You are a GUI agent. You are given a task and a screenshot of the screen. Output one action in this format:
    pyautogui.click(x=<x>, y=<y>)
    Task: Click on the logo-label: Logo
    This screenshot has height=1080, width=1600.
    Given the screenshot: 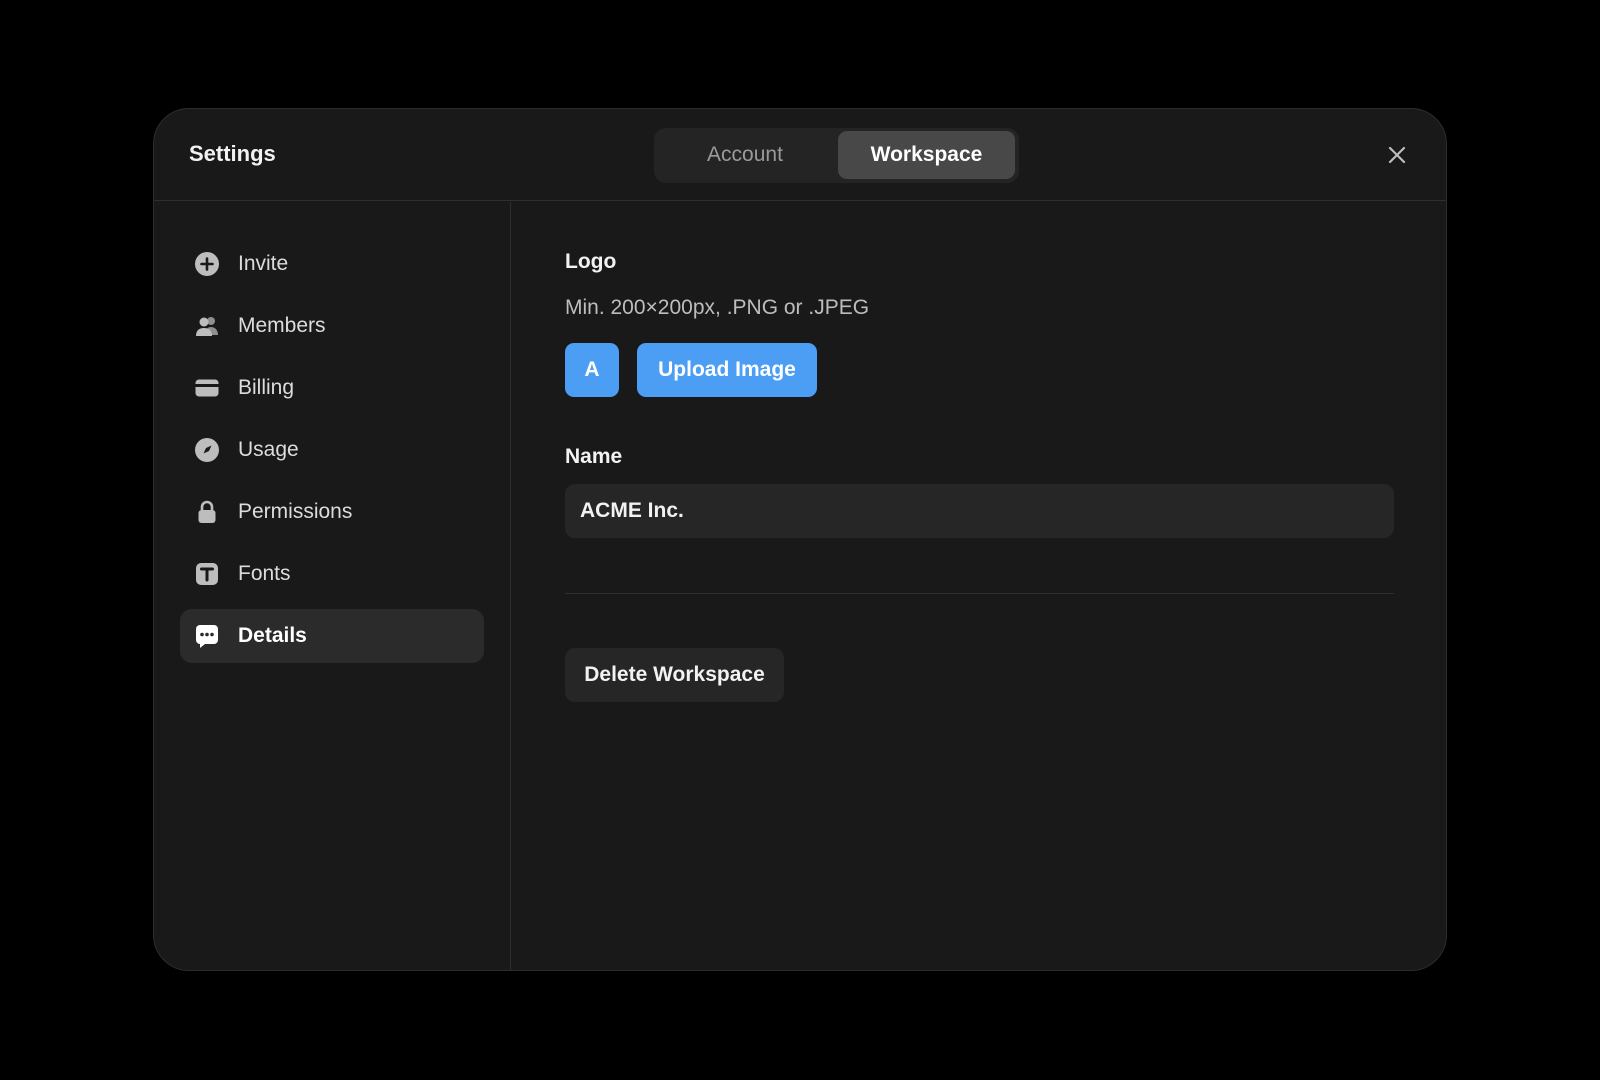 What is the action you would take?
    pyautogui.click(x=591, y=261)
    